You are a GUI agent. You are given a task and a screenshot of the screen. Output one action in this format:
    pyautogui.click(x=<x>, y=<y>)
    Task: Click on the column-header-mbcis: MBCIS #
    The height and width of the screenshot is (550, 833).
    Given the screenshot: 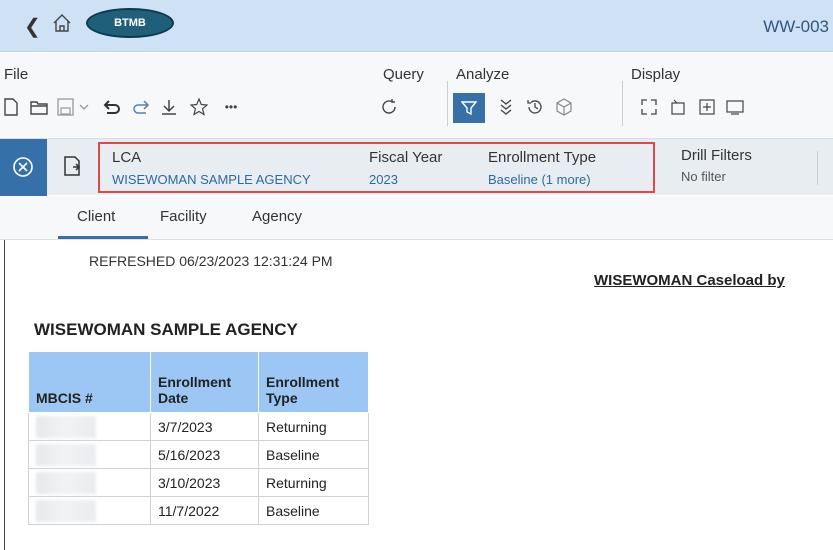 What is the action you would take?
    pyautogui.click(x=89, y=382)
    